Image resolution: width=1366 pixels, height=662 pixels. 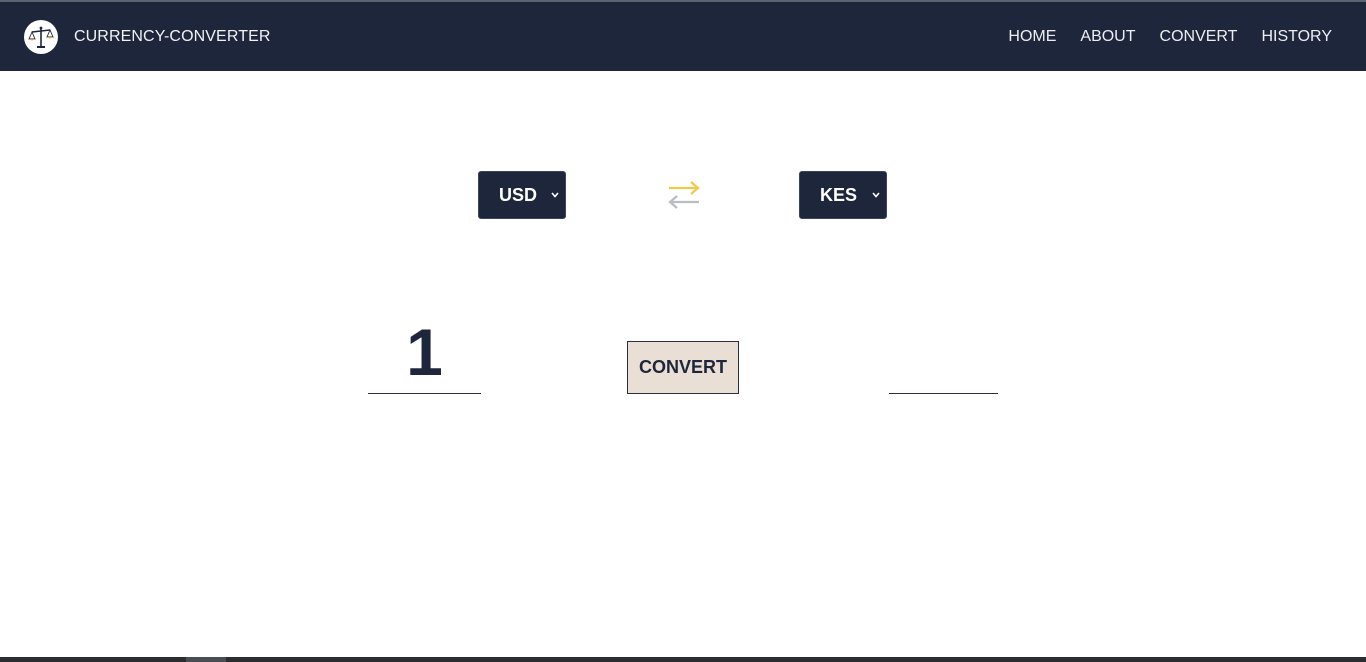 I want to click on from-currency-select: USD, so click(x=522, y=195).